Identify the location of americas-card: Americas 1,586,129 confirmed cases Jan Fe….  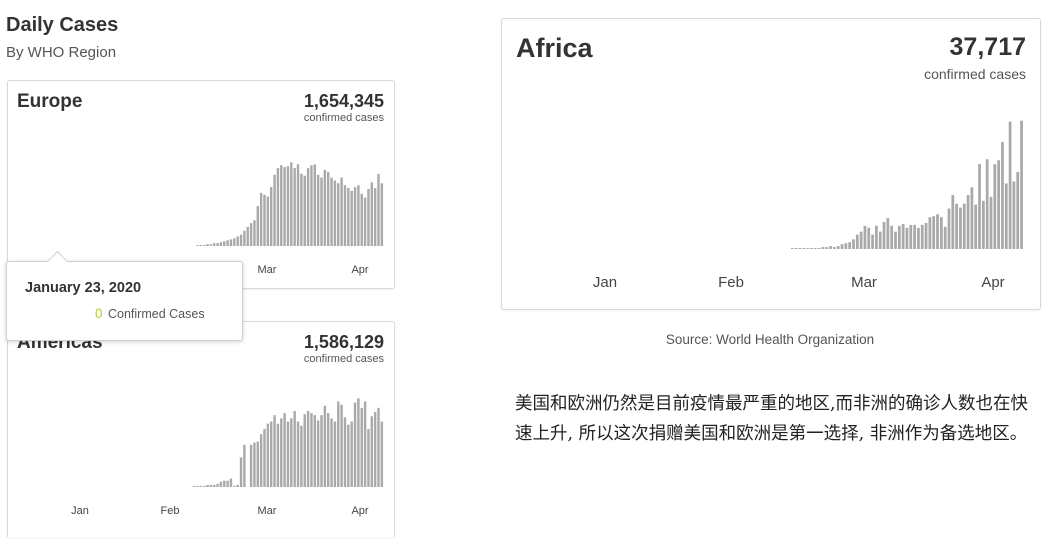
(201, 429).